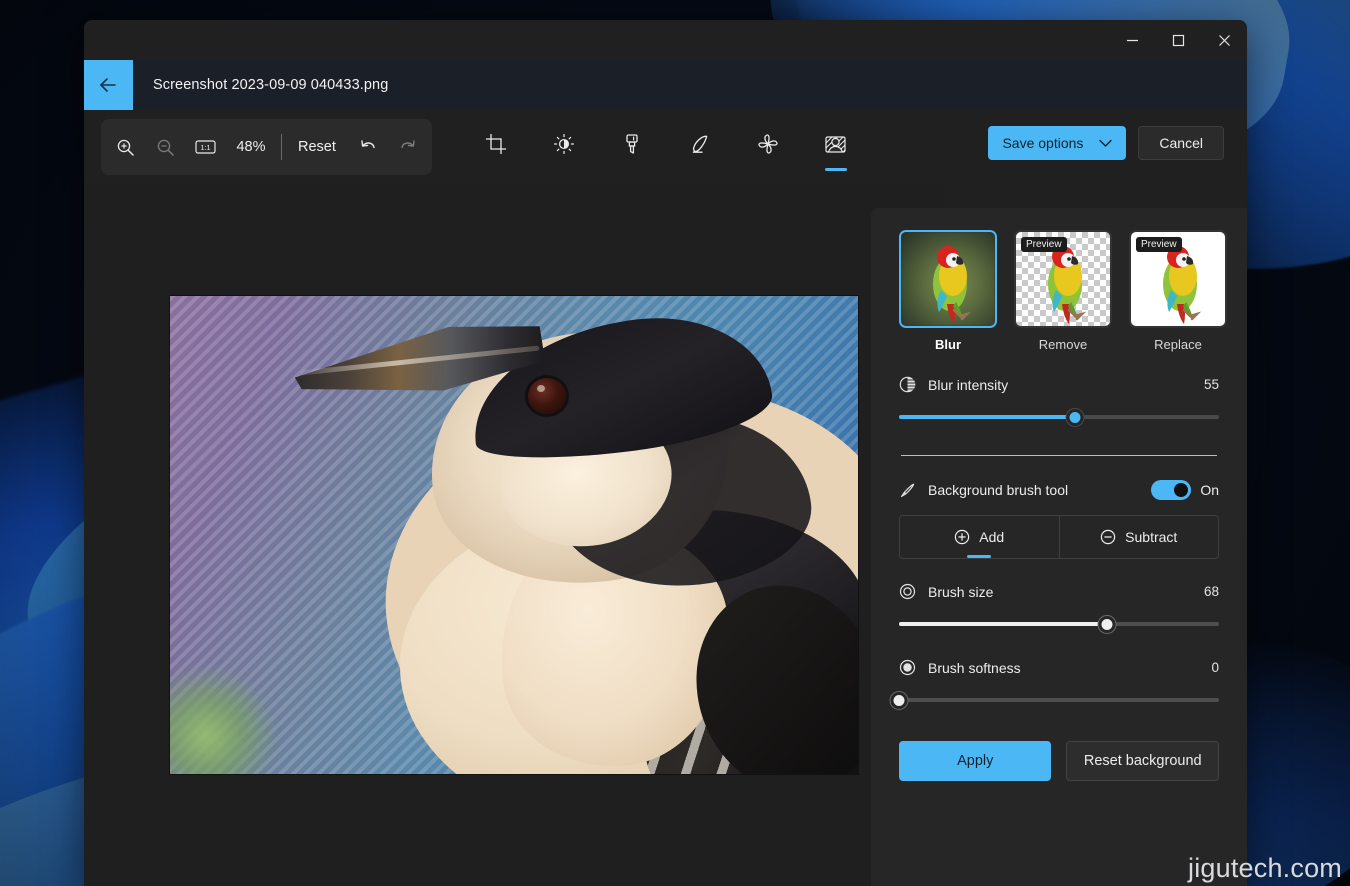  I want to click on zoom-out-icon, so click(165, 147).